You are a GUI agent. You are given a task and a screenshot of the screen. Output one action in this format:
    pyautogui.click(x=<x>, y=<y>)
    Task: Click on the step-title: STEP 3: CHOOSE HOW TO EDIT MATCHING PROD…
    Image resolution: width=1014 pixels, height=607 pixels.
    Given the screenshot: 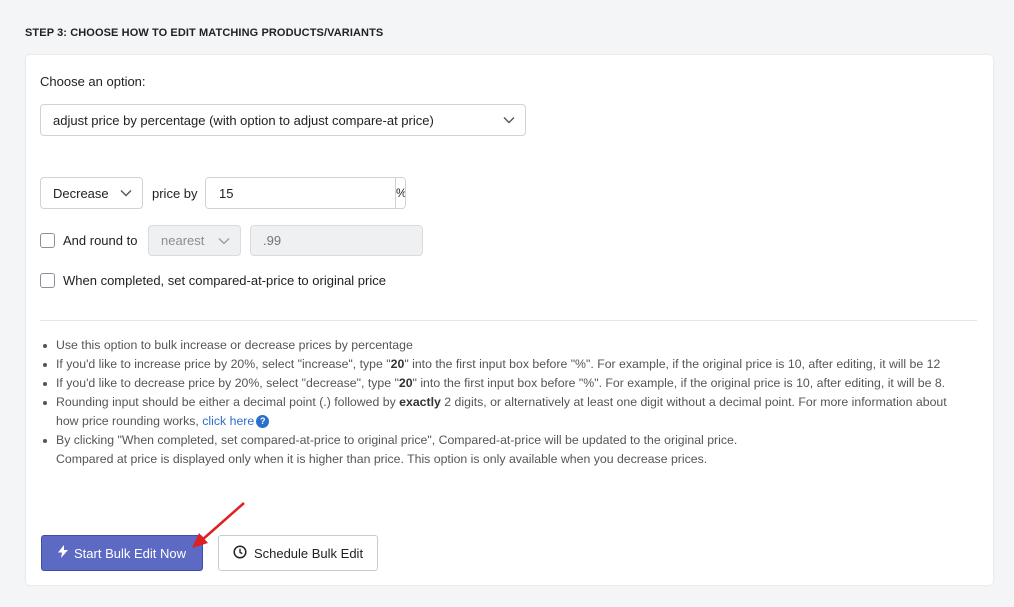 What is the action you would take?
    pyautogui.click(x=204, y=33)
    